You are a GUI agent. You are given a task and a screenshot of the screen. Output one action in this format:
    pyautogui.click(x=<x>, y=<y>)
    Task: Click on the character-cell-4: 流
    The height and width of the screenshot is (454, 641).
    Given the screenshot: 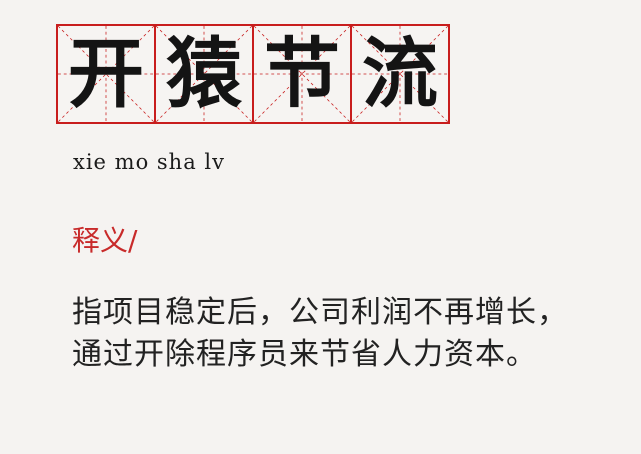 What is the action you would take?
    pyautogui.click(x=400, y=74)
    